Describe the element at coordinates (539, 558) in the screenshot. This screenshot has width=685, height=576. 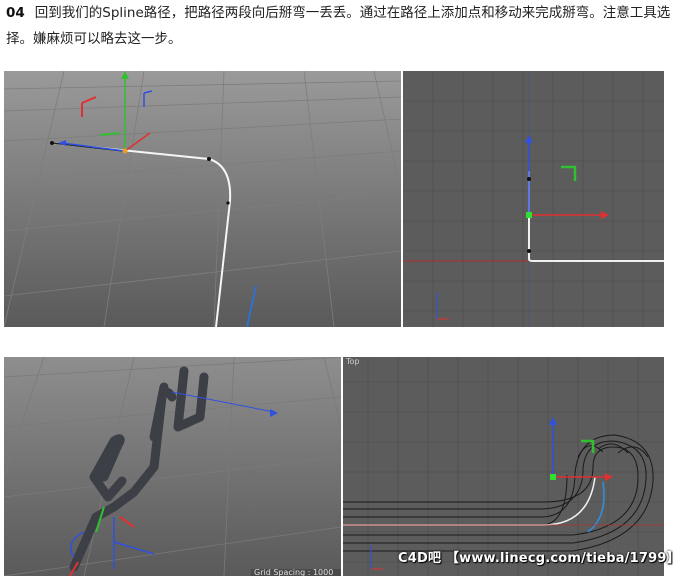
I see `watermark: C4D吧 【www.linecg.com/tieba/1799】` at that location.